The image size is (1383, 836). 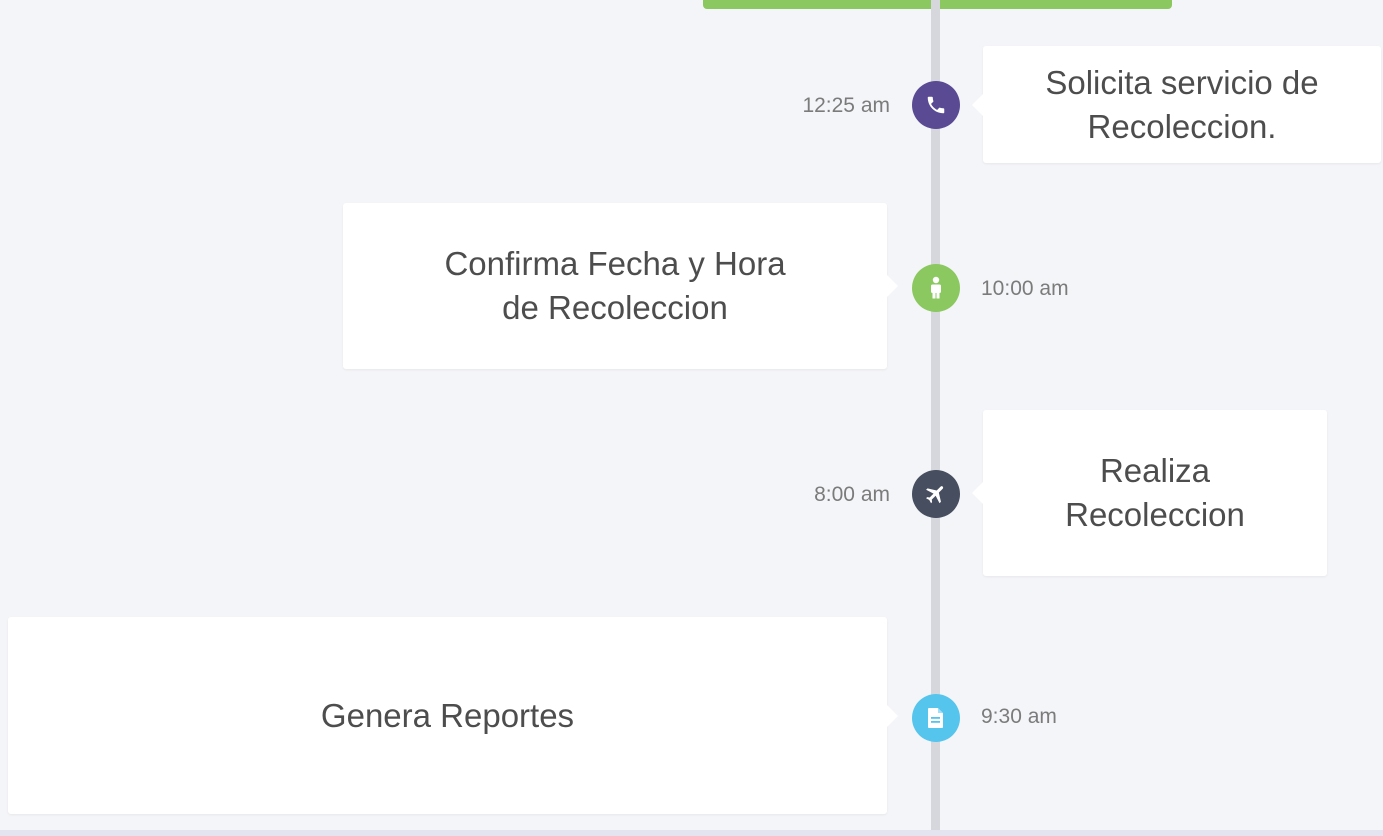 I want to click on person-icon, so click(x=936, y=288).